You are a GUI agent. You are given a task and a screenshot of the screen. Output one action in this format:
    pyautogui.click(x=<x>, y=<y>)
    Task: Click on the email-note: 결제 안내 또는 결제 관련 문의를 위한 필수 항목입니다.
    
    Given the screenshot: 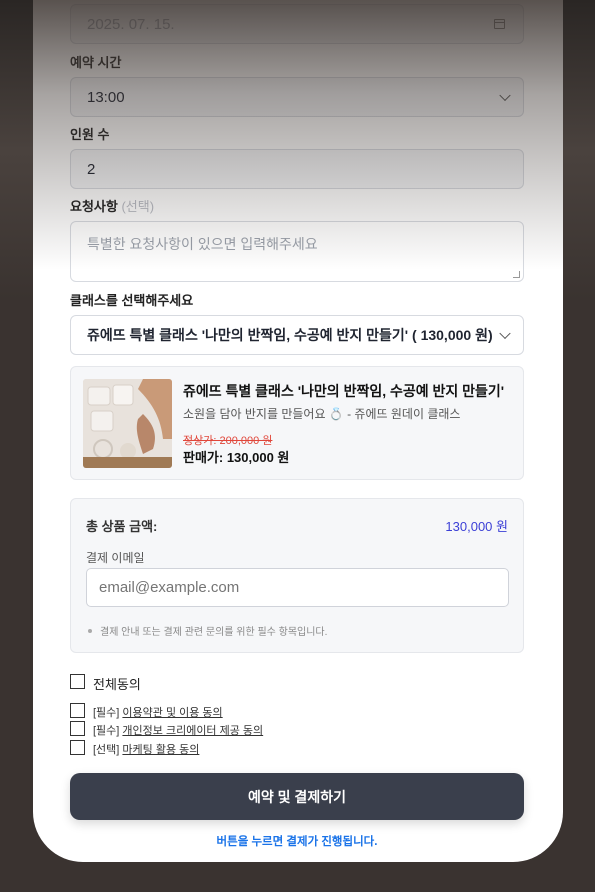 What is the action you would take?
    pyautogui.click(x=206, y=630)
    